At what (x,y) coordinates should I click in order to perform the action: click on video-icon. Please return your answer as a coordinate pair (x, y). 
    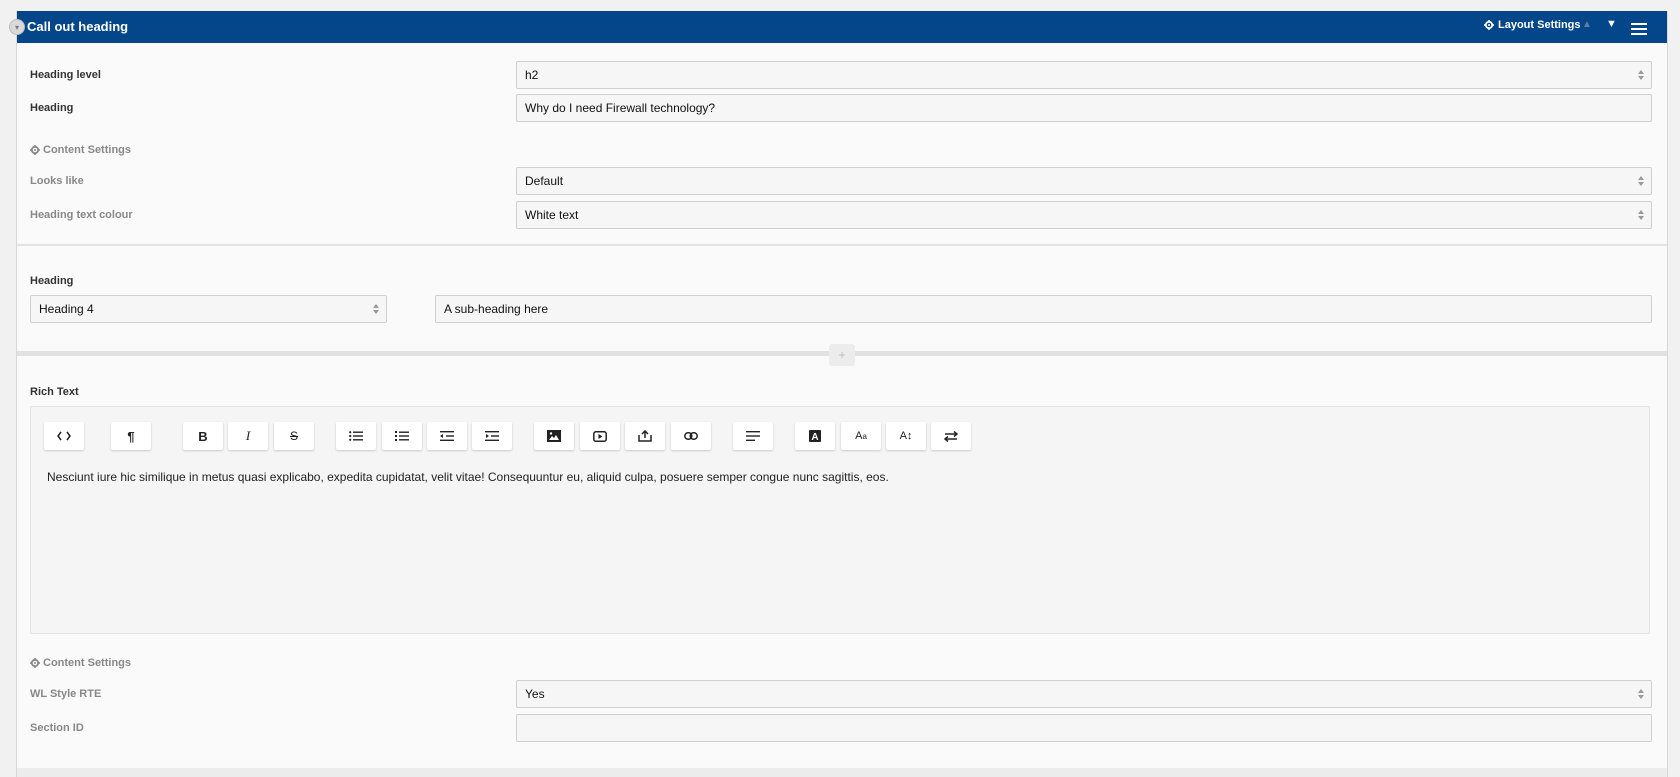
    Looking at the image, I should click on (600, 436).